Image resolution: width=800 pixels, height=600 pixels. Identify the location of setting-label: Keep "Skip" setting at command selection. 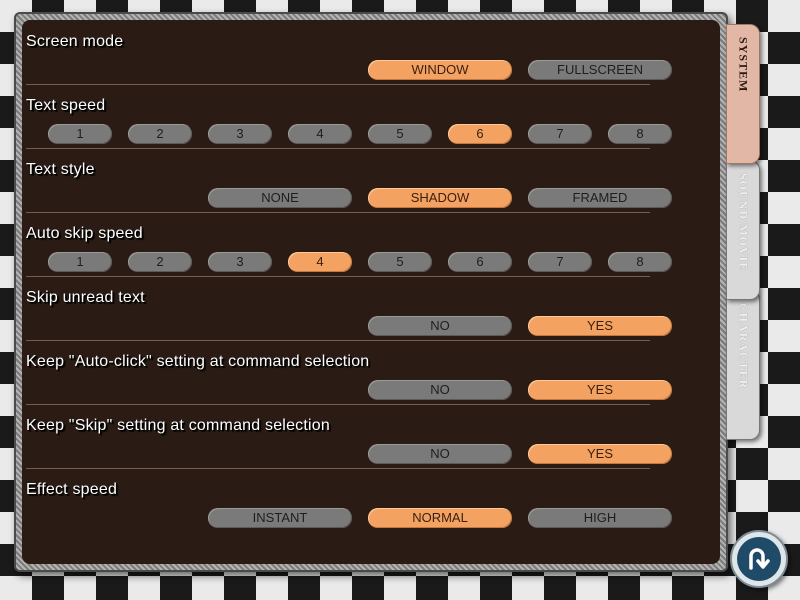
(178, 425).